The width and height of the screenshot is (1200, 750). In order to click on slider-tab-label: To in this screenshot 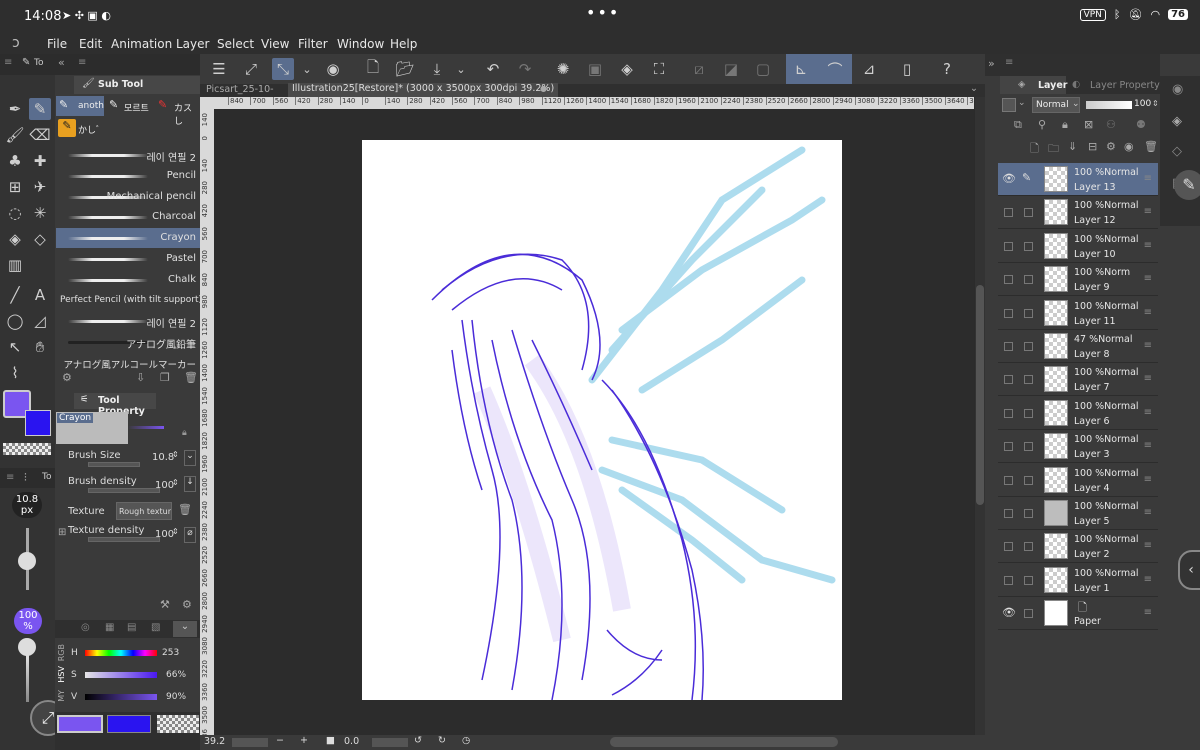, I will do `click(46, 477)`.